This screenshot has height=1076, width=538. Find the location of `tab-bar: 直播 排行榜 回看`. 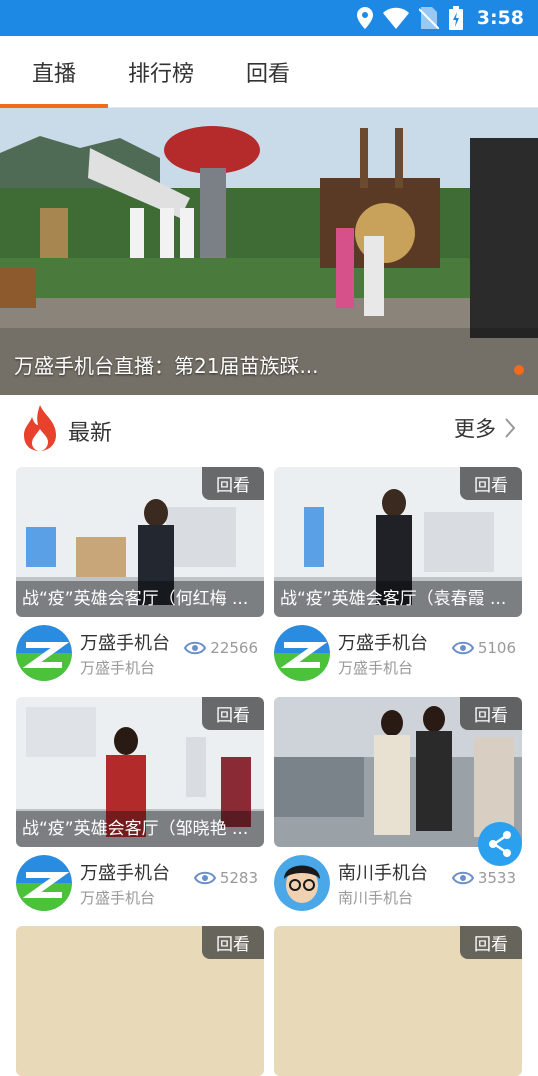

tab-bar: 直播 排行榜 回看 is located at coordinates (269, 72).